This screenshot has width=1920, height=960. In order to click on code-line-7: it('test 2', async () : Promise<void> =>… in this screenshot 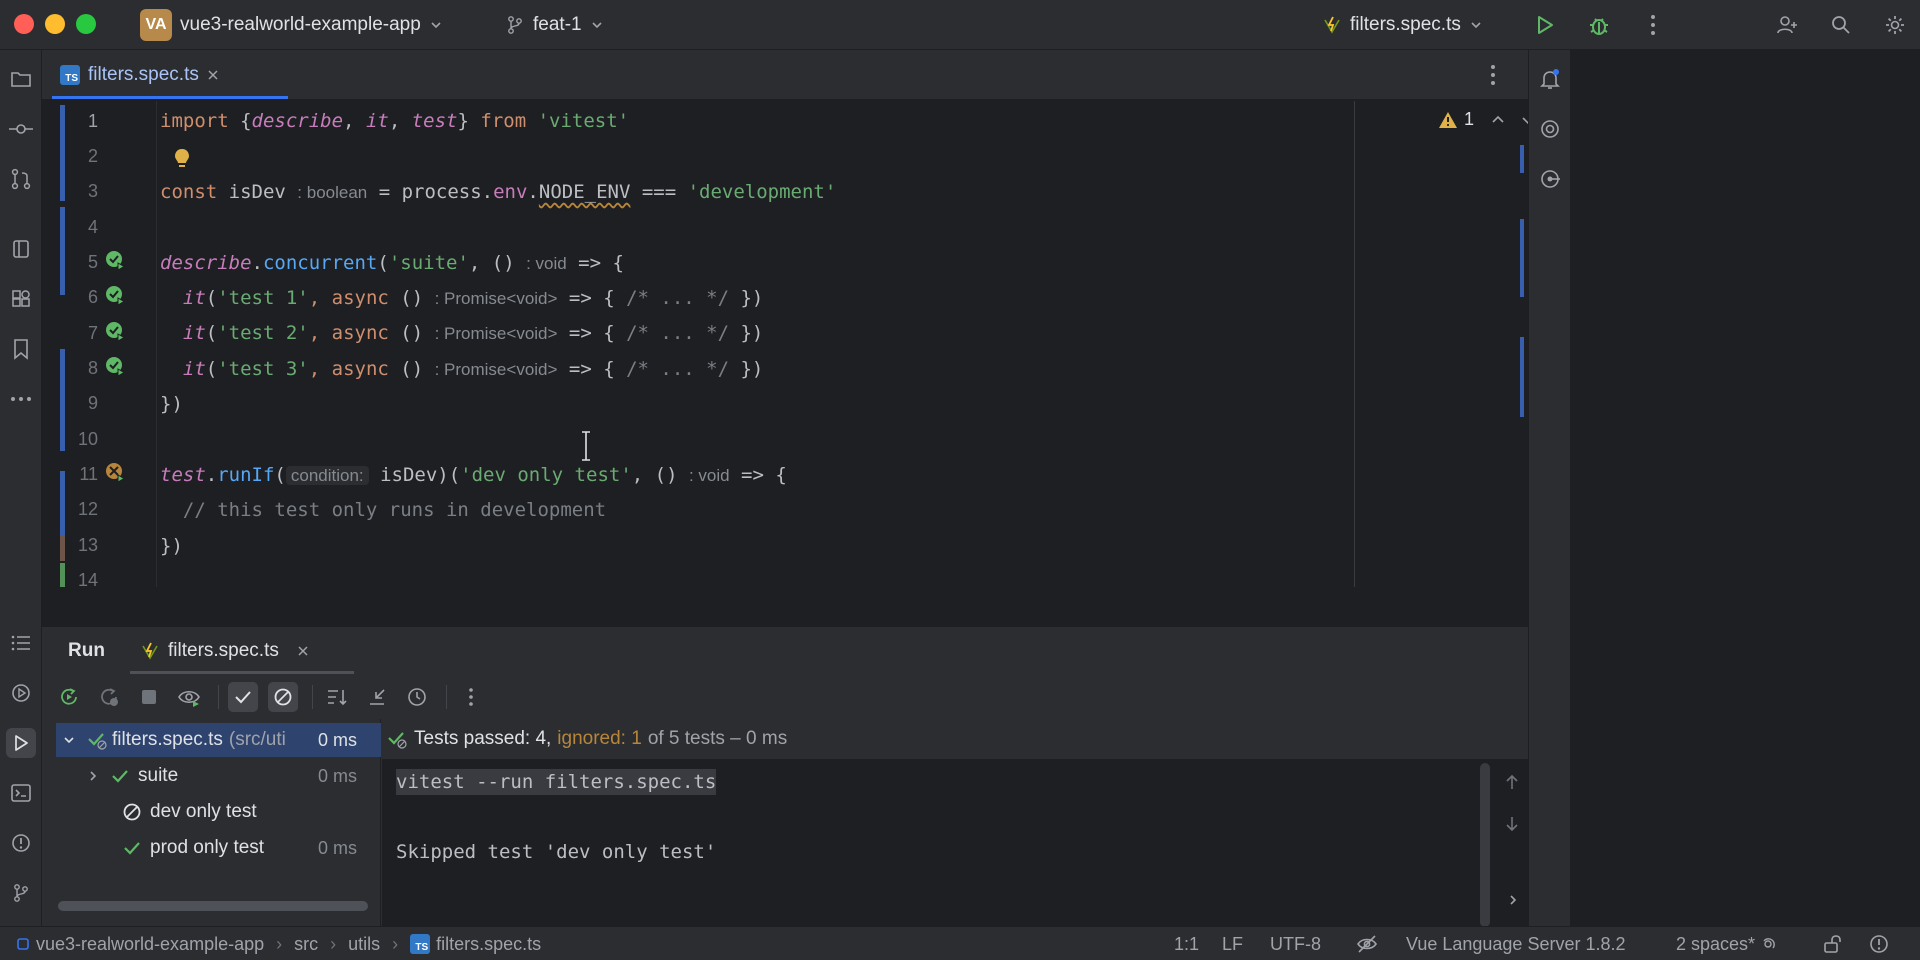, I will do `click(461, 333)`.